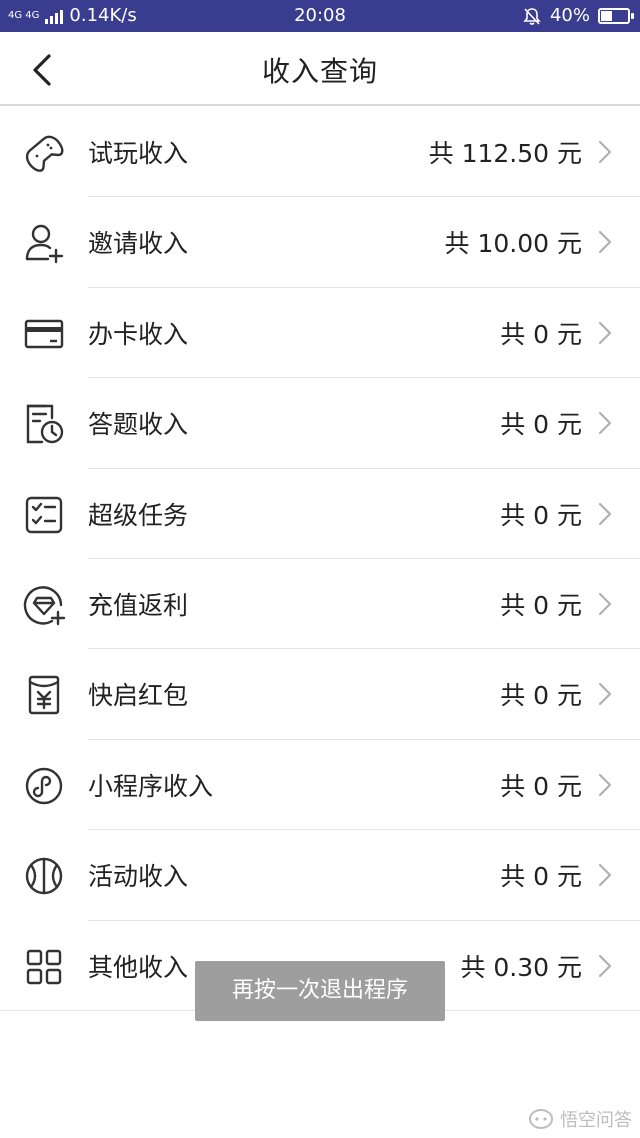 Image resolution: width=640 pixels, height=1138 pixels. What do you see at coordinates (138, 967) in the screenshot?
I see `list-item-label: 其他收入` at bounding box center [138, 967].